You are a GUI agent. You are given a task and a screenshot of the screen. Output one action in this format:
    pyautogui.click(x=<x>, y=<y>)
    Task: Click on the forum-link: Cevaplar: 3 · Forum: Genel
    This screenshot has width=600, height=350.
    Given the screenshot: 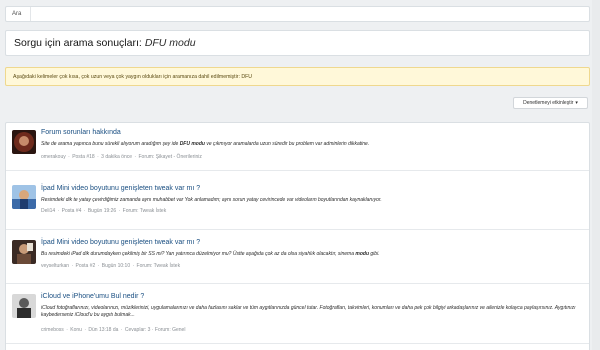 What is the action you would take?
    pyautogui.click(x=155, y=330)
    